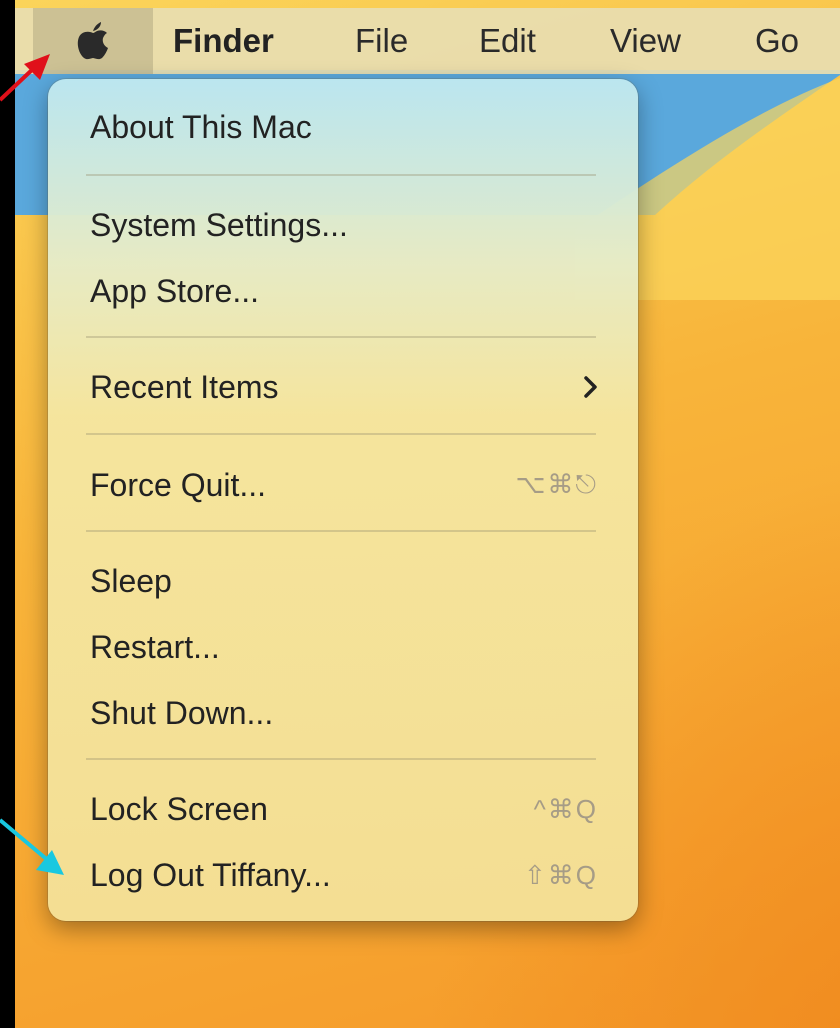 The width and height of the screenshot is (840, 1028). I want to click on menubar-item-file: File, so click(381, 41).